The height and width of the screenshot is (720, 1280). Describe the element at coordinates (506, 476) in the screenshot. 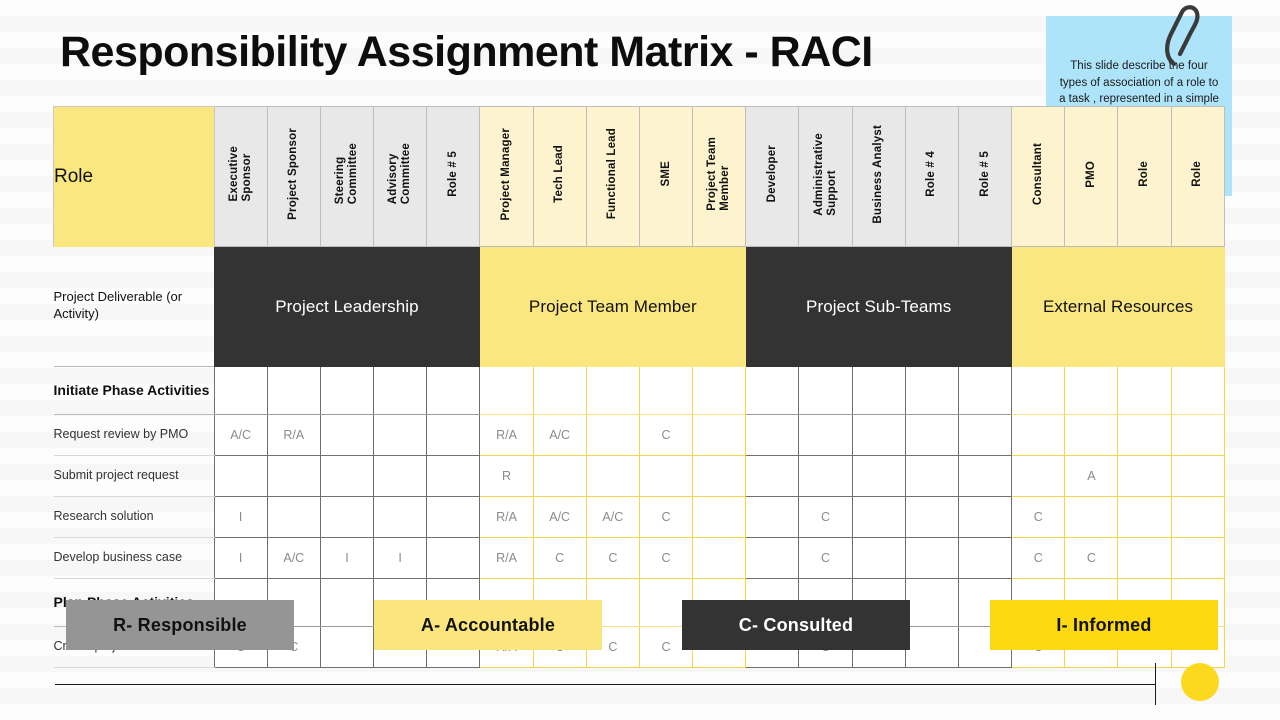

I see `raci-cell: R` at that location.